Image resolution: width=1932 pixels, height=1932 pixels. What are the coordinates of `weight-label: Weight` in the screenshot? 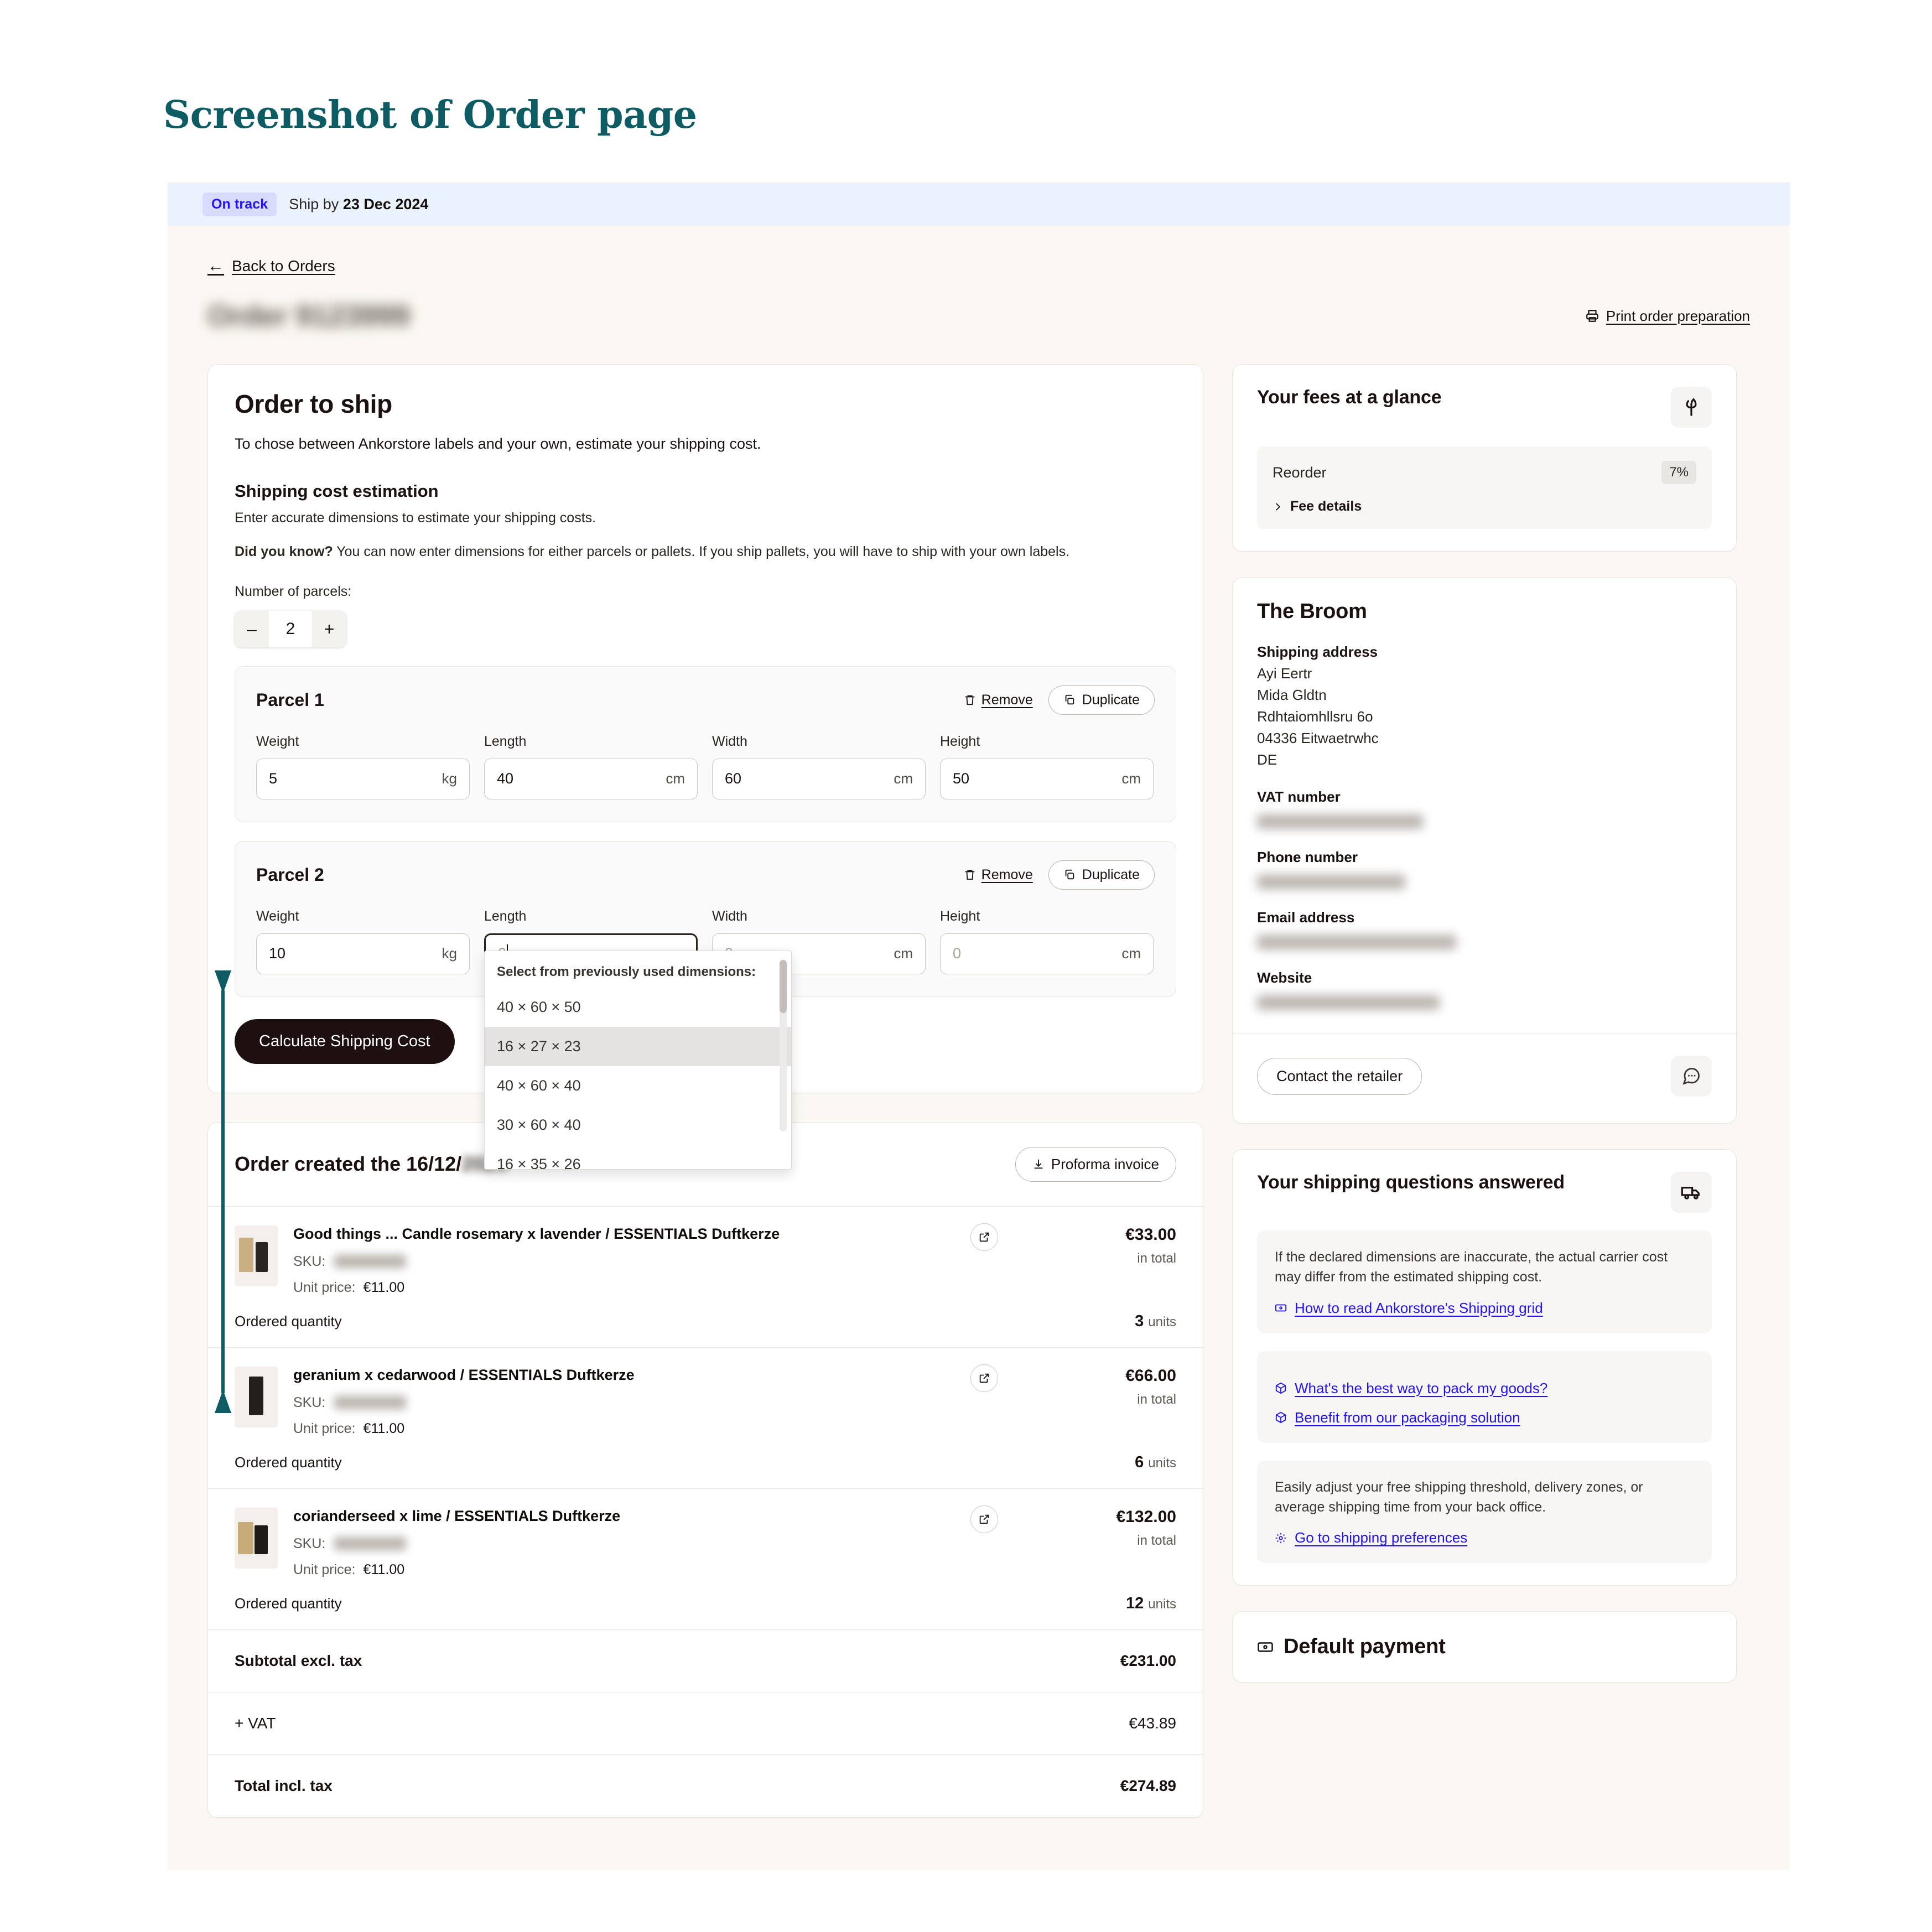 It's located at (277, 741).